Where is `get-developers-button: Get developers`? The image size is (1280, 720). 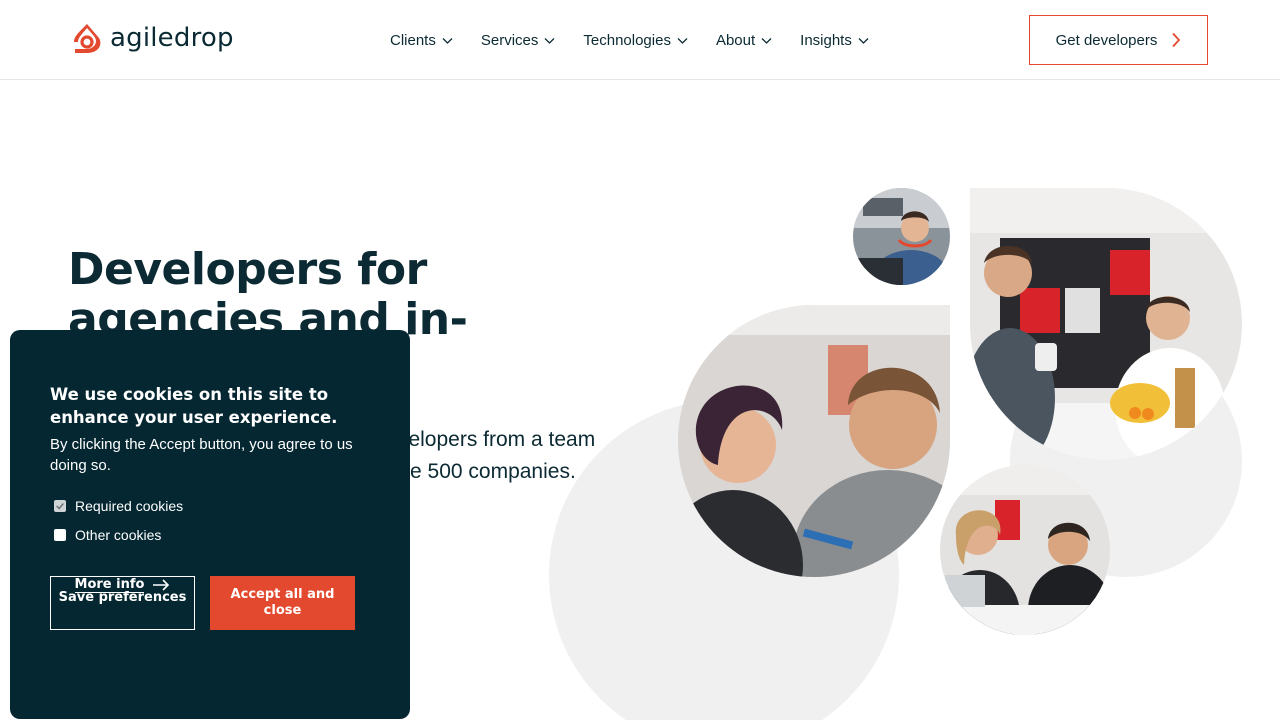
get-developers-button: Get developers is located at coordinates (1118, 40).